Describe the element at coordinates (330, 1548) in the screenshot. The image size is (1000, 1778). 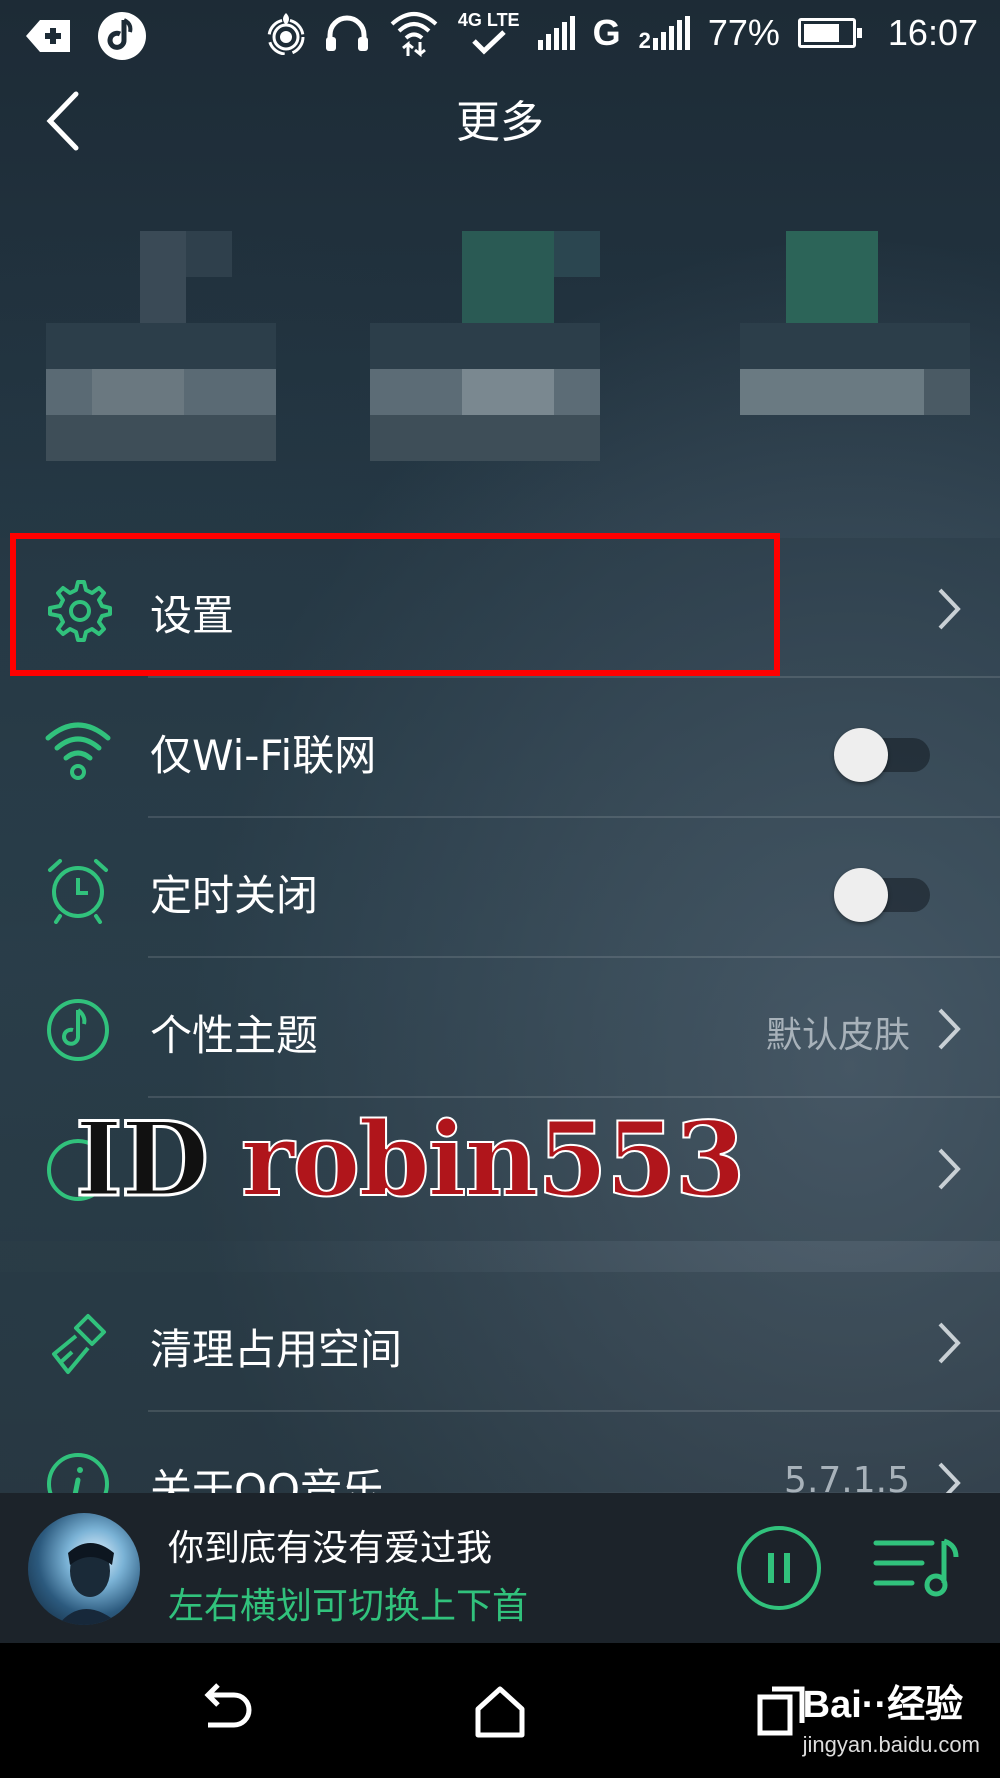
I see `song-title: 你到底有没有爱过我` at that location.